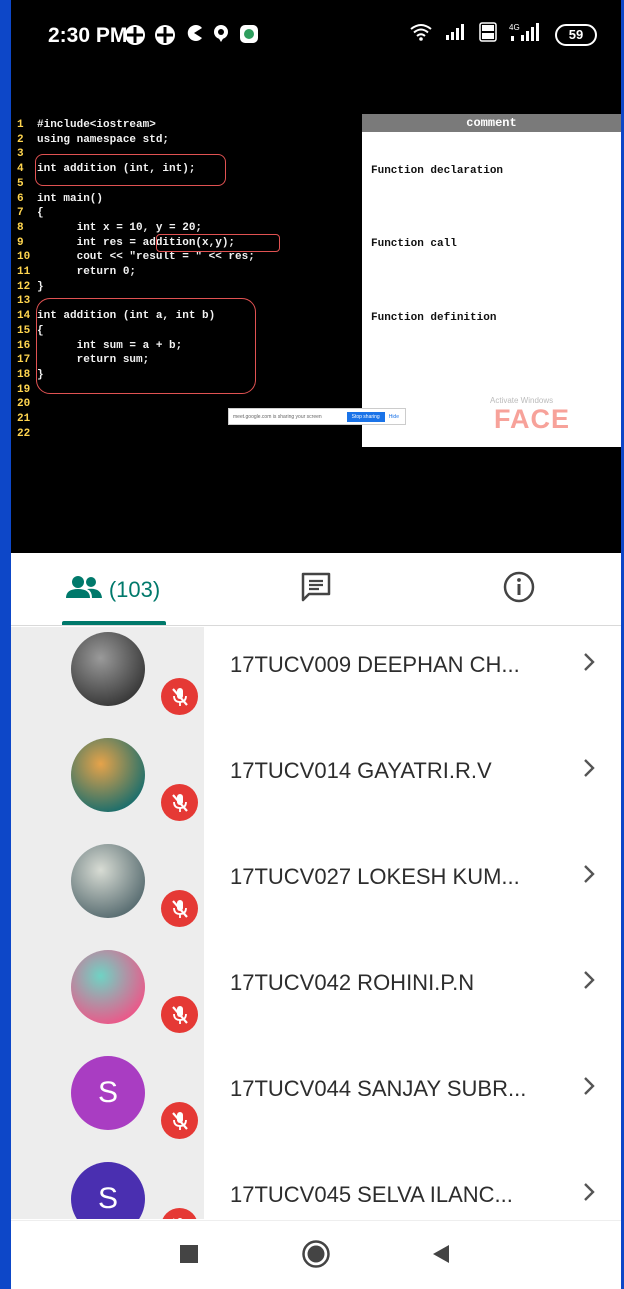 The image size is (624, 1289). Describe the element at coordinates (40, 286) in the screenshot. I see `code-text: }` at that location.